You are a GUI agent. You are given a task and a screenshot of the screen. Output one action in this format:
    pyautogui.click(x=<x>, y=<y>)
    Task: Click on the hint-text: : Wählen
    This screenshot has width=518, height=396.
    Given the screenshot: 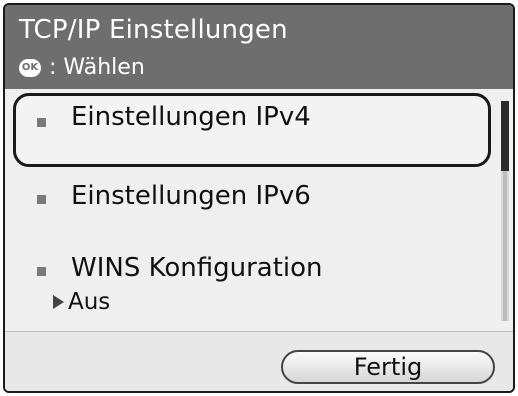 What is the action you would take?
    pyautogui.click(x=97, y=67)
    